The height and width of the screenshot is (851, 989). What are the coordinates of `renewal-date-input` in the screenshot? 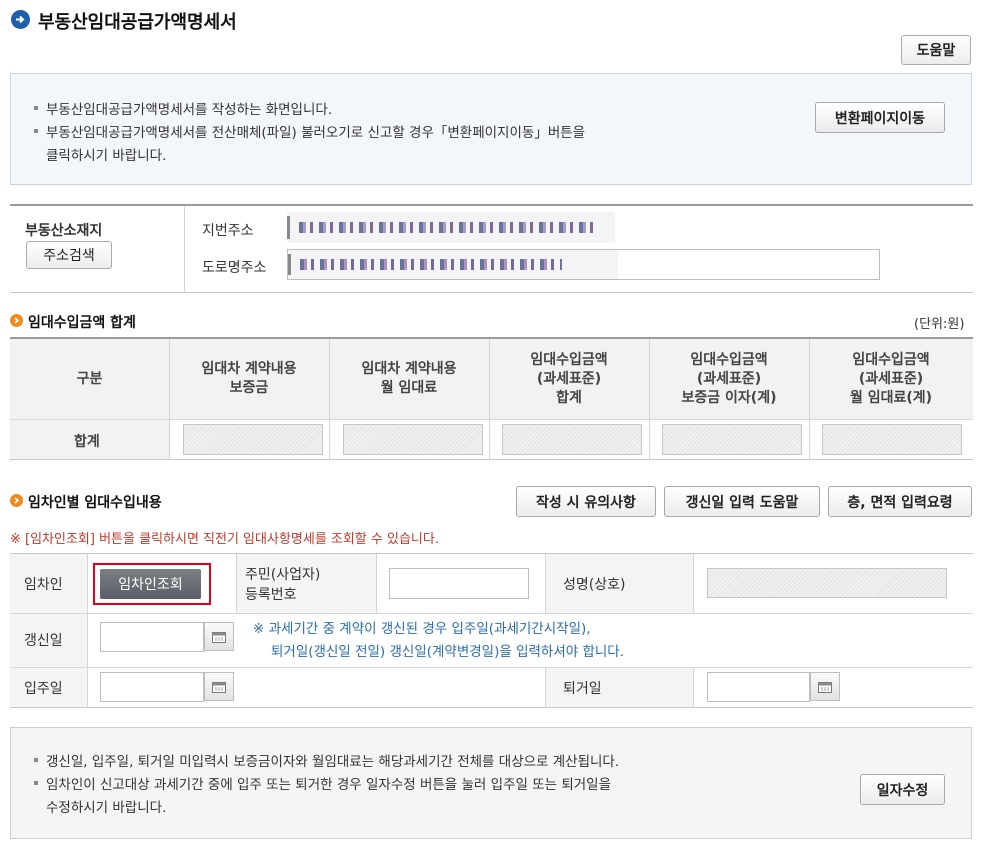 It's located at (152, 637).